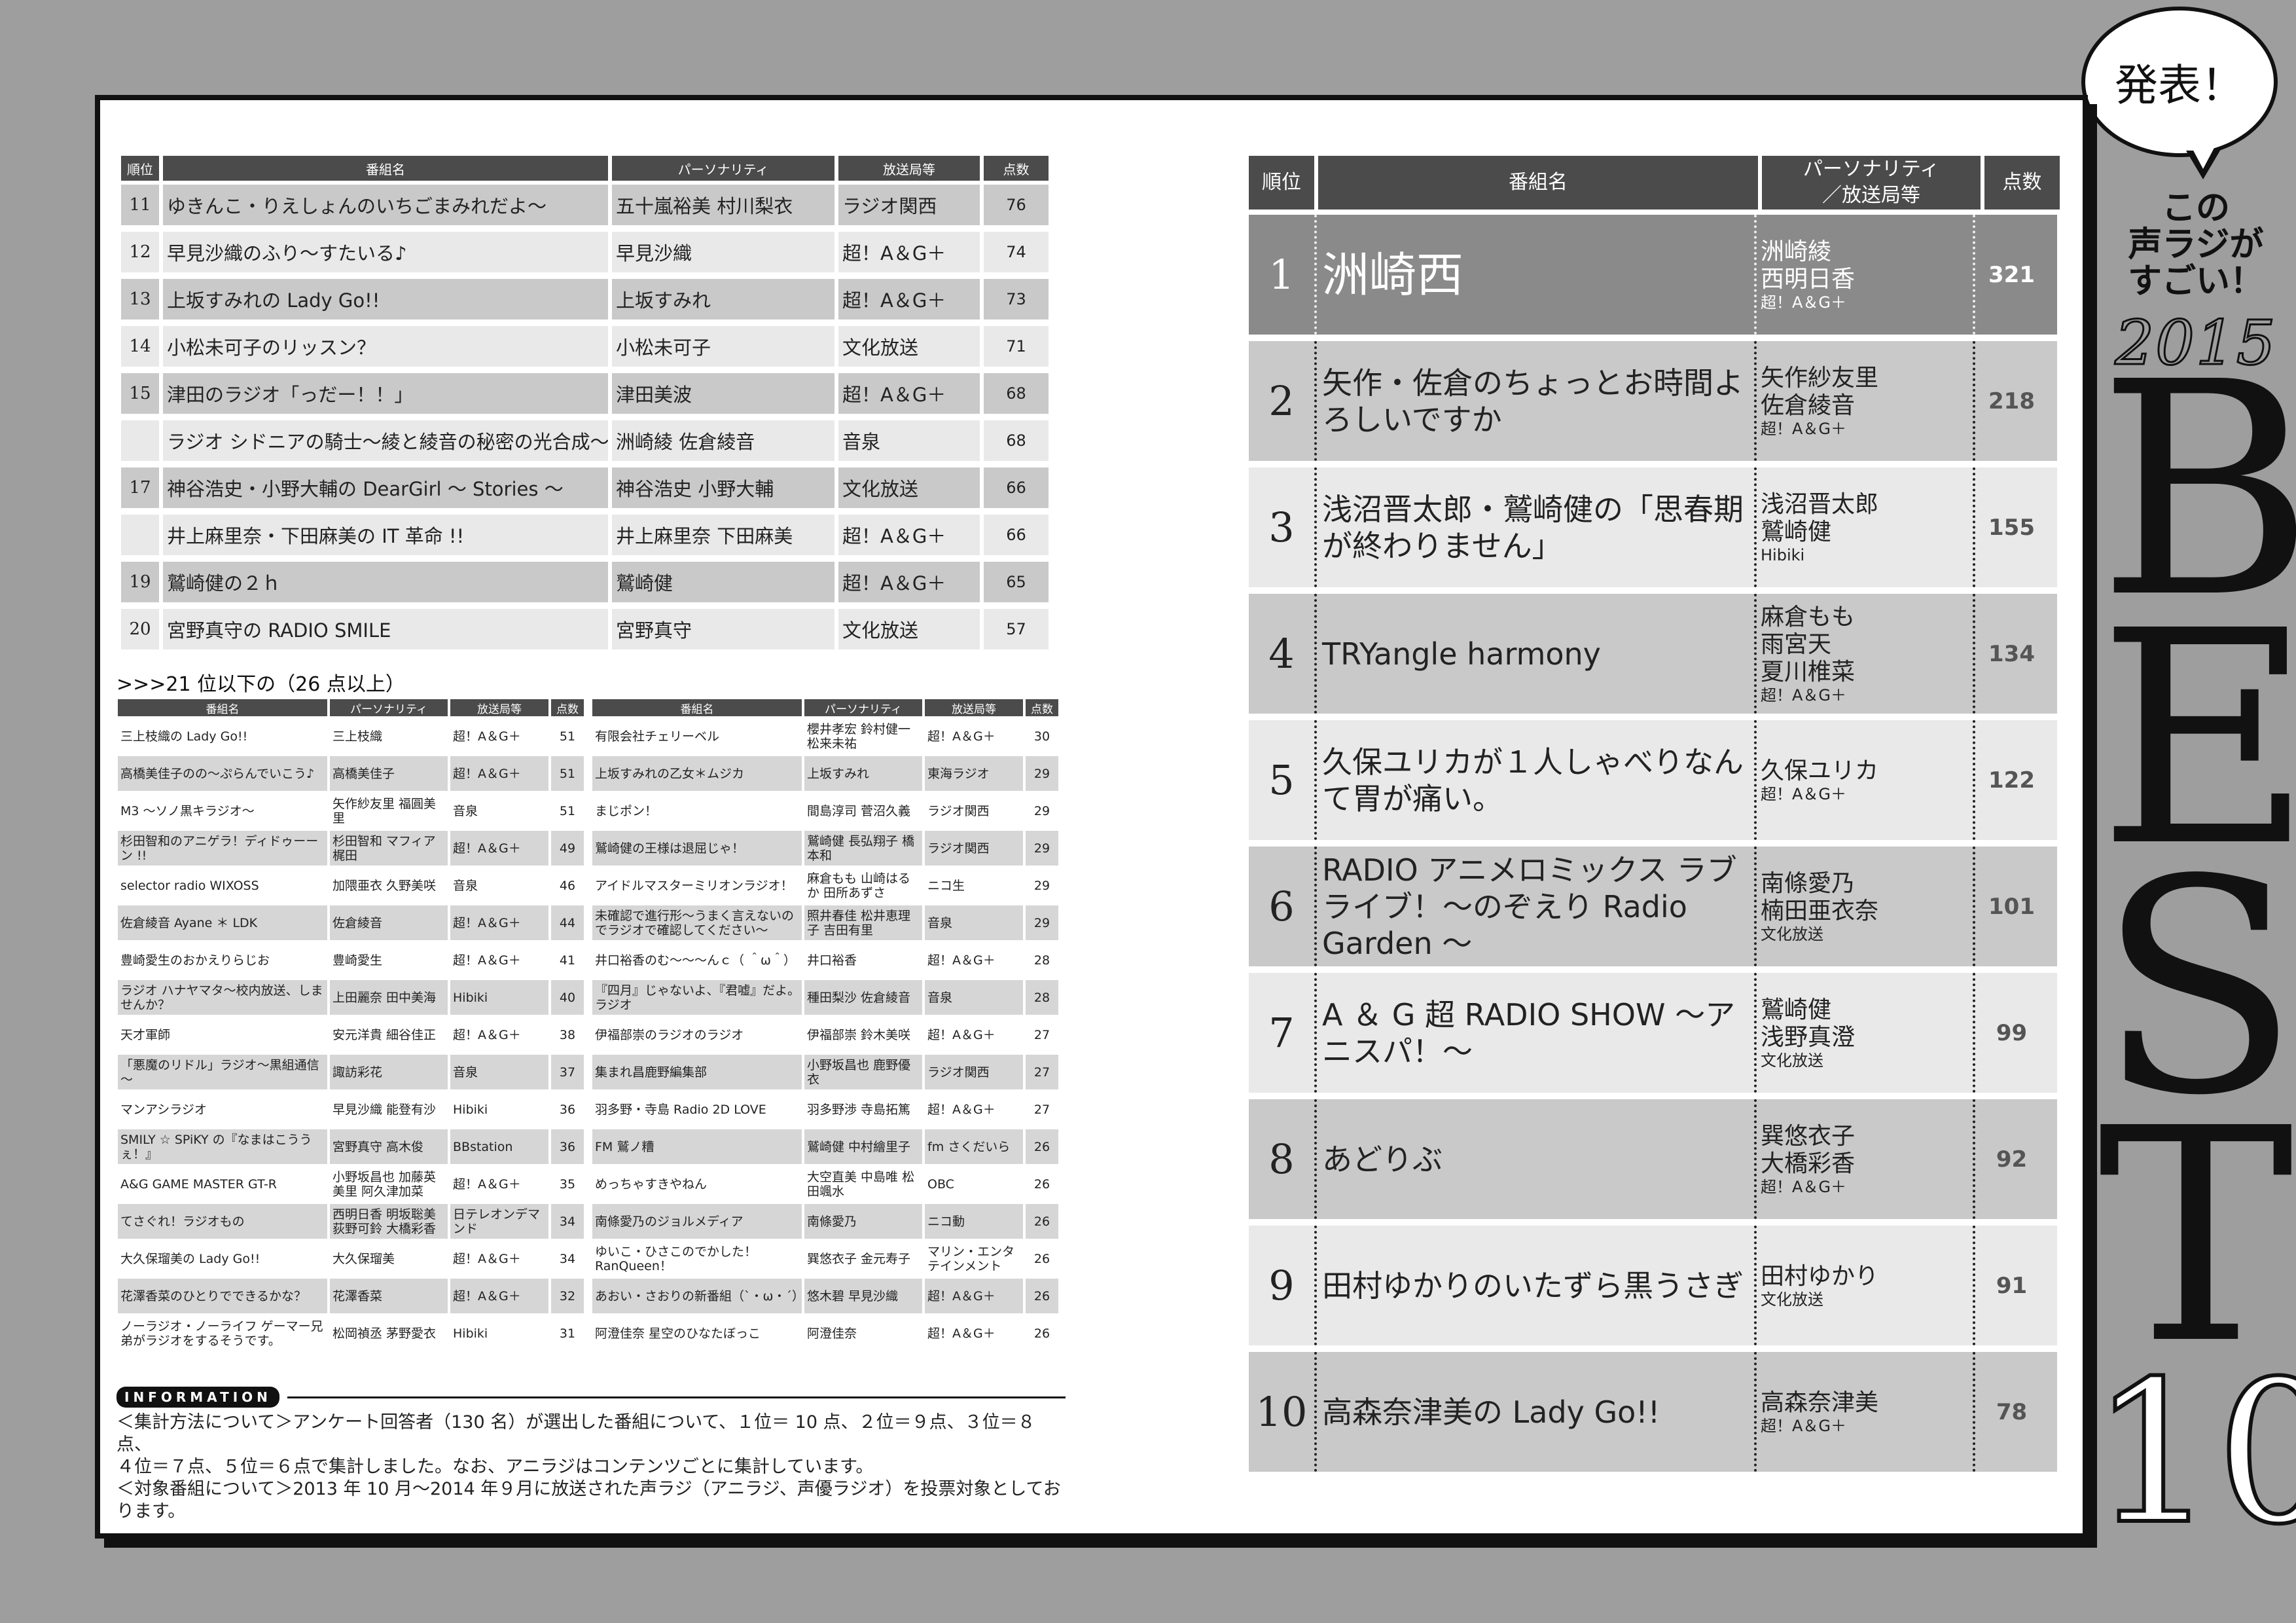  I want to click on header-name: 番組名, so click(1538, 183).